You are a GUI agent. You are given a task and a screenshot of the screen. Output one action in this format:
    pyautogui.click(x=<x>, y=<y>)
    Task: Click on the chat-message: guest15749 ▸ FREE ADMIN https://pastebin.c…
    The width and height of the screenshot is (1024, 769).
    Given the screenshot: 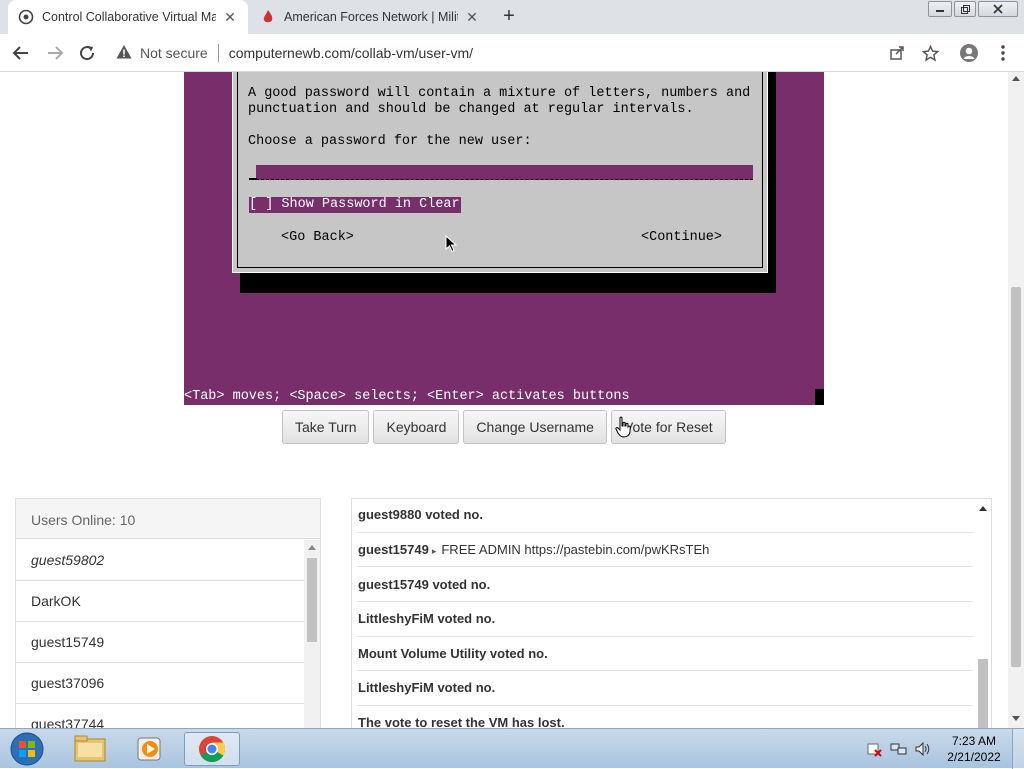 What is the action you would take?
    pyautogui.click(x=665, y=550)
    